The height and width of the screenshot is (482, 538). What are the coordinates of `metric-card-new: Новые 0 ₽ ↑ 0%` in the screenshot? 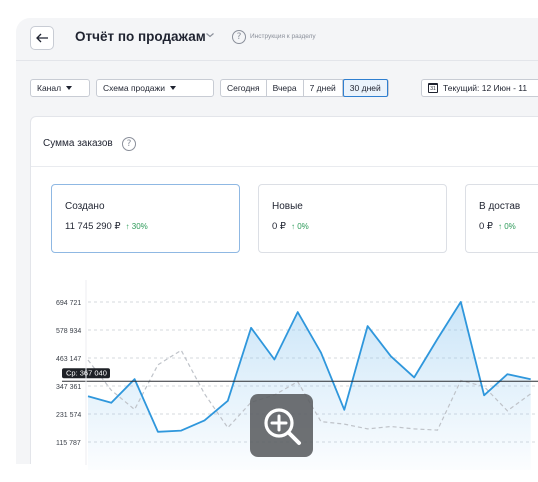 It's located at (352, 218).